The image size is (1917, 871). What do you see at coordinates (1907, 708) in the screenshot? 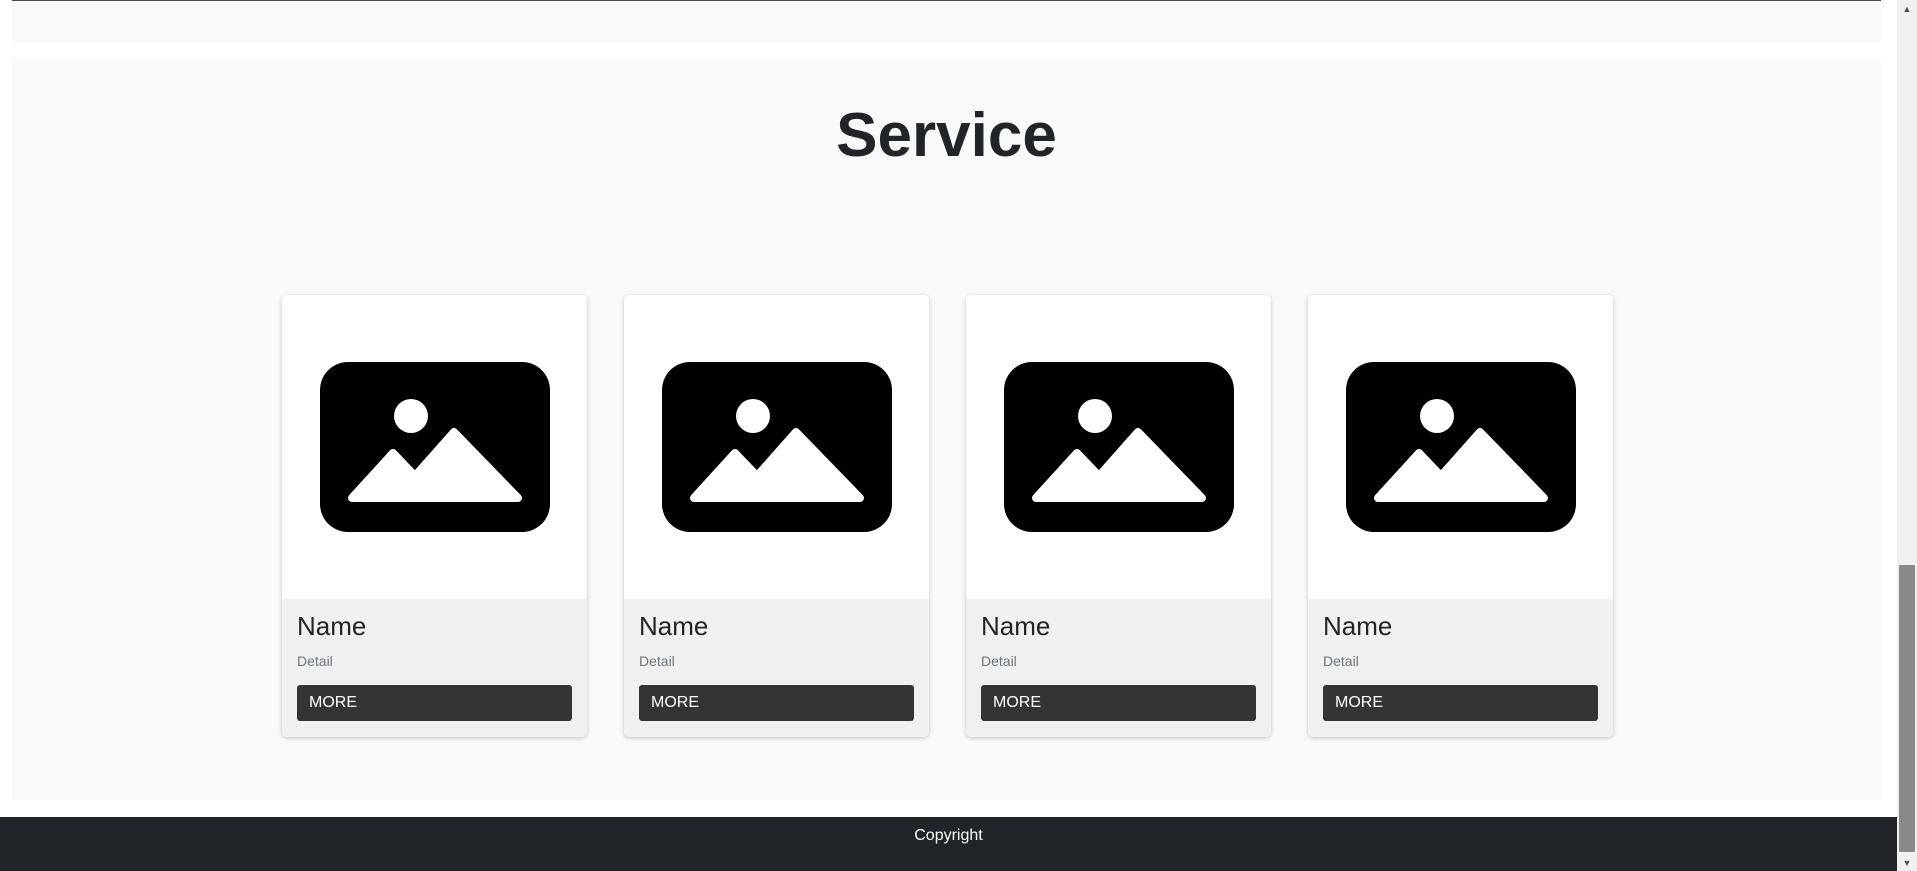
I see `scrollbar-thumb` at bounding box center [1907, 708].